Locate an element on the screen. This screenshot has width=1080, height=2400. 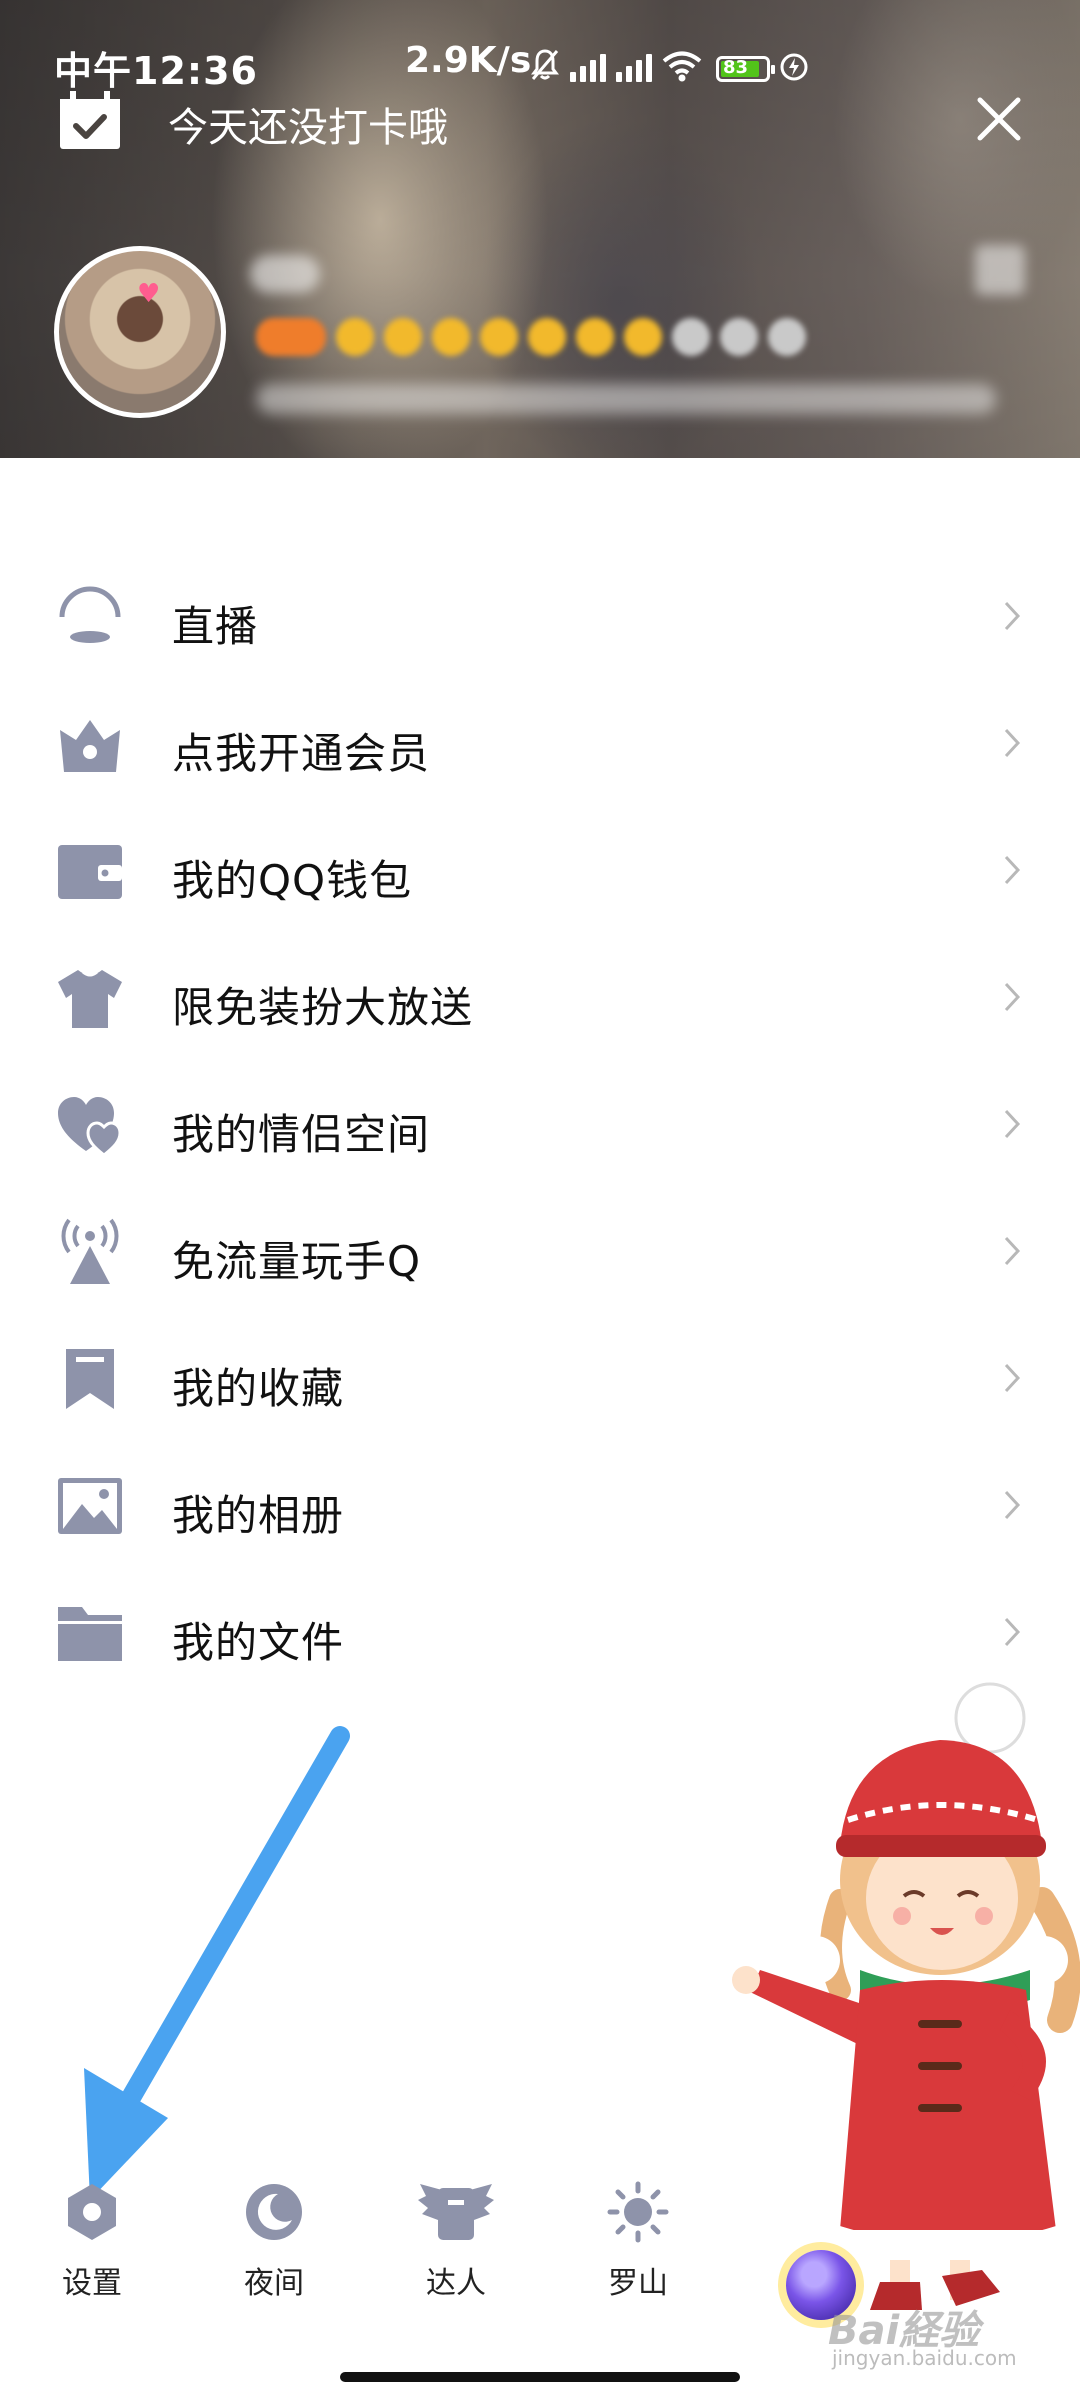
annotation-arrow is located at coordinates (217, 1963).